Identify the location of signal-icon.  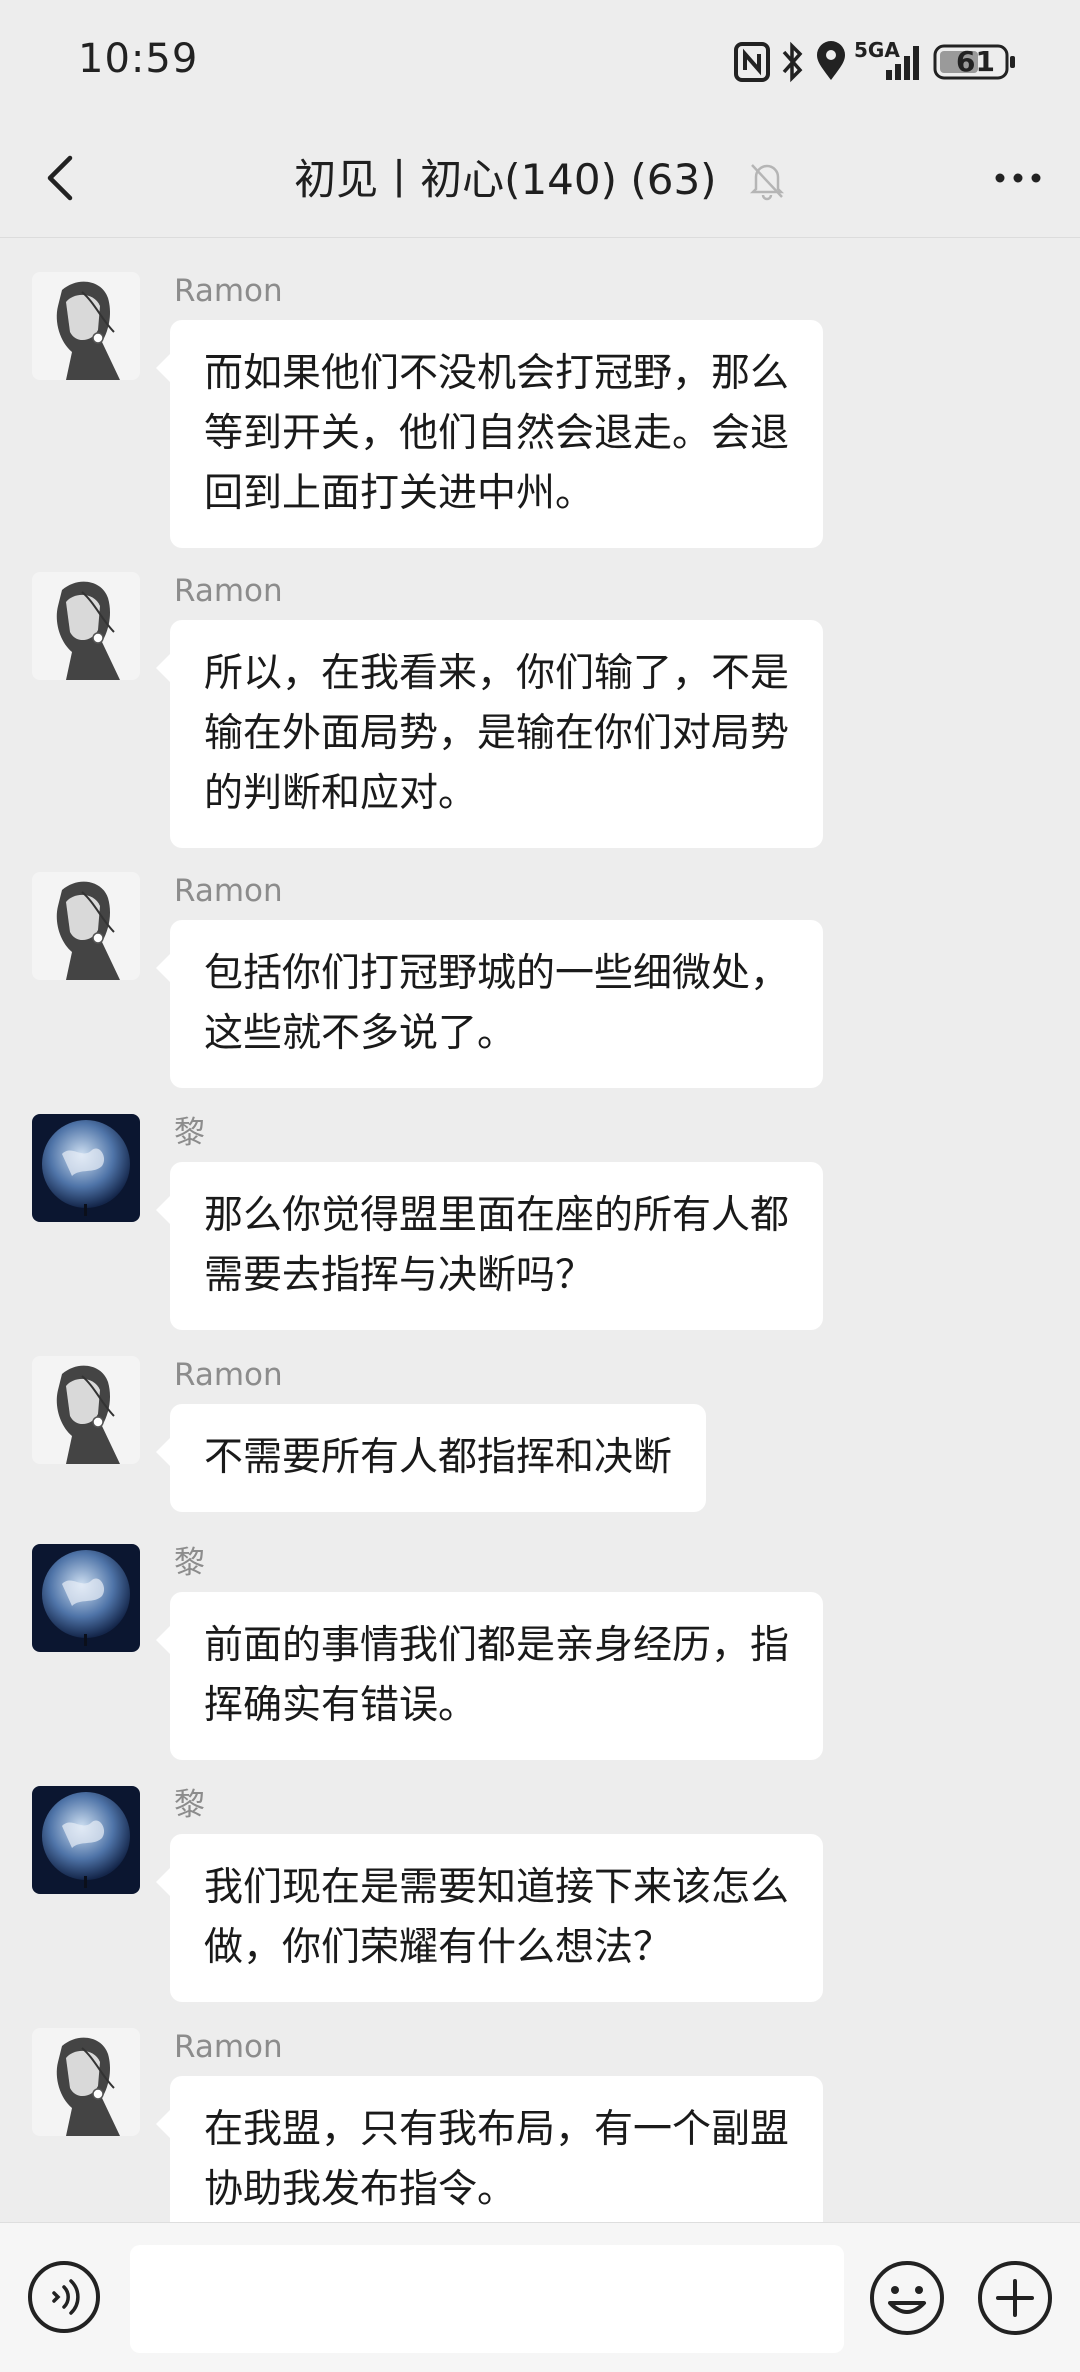
(902, 63).